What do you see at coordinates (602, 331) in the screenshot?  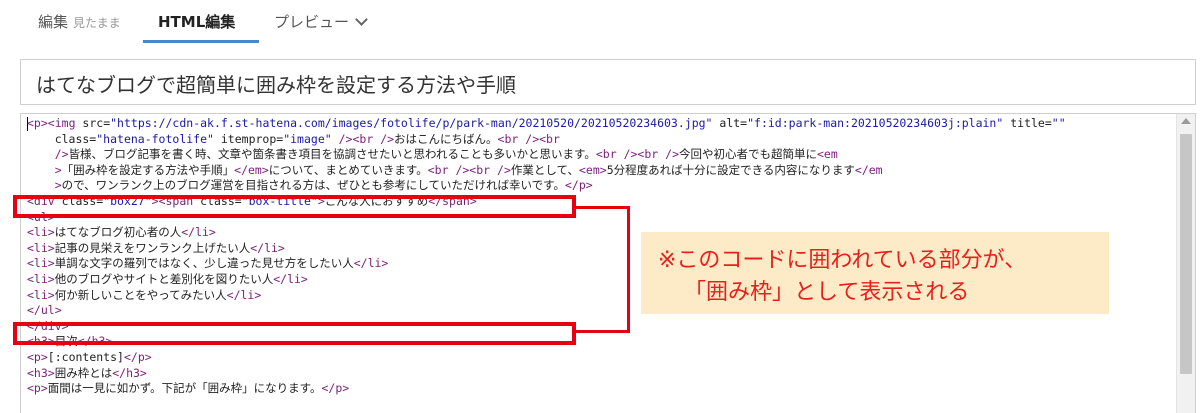 I see `bracket-connector-bottom` at bounding box center [602, 331].